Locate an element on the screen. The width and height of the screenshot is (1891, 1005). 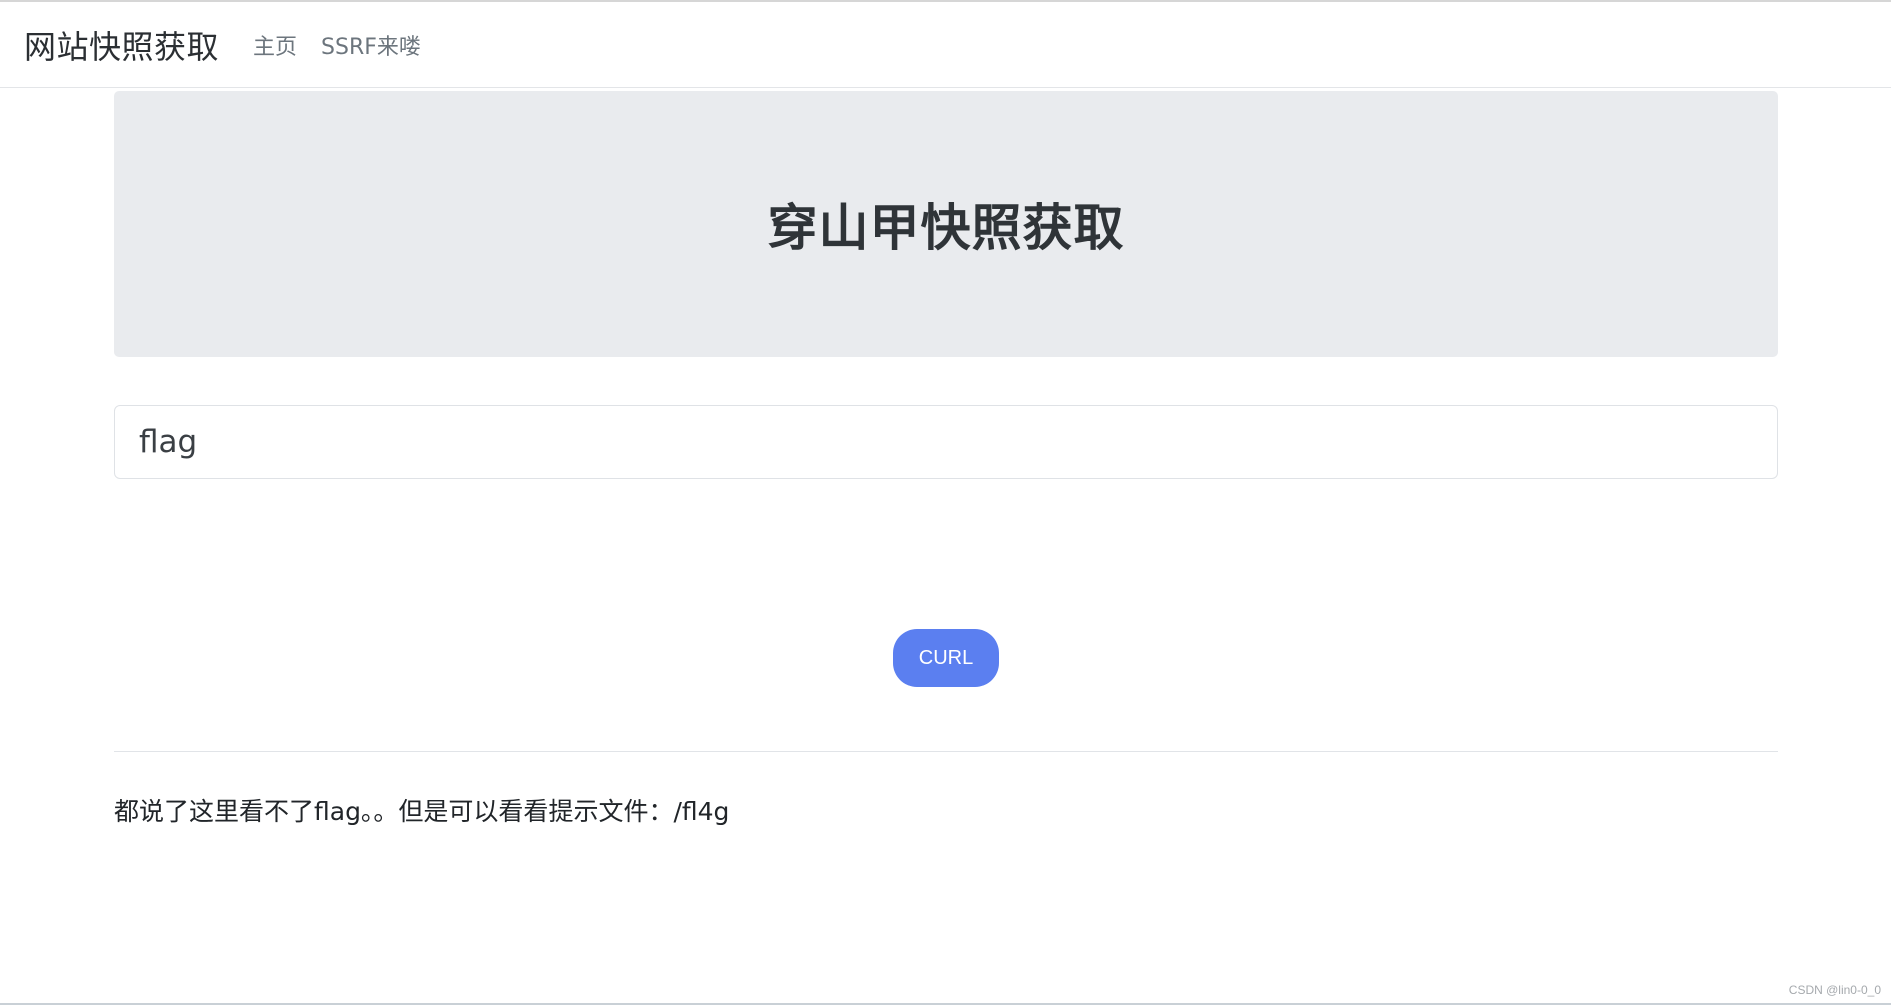
url-input is located at coordinates (946, 442).